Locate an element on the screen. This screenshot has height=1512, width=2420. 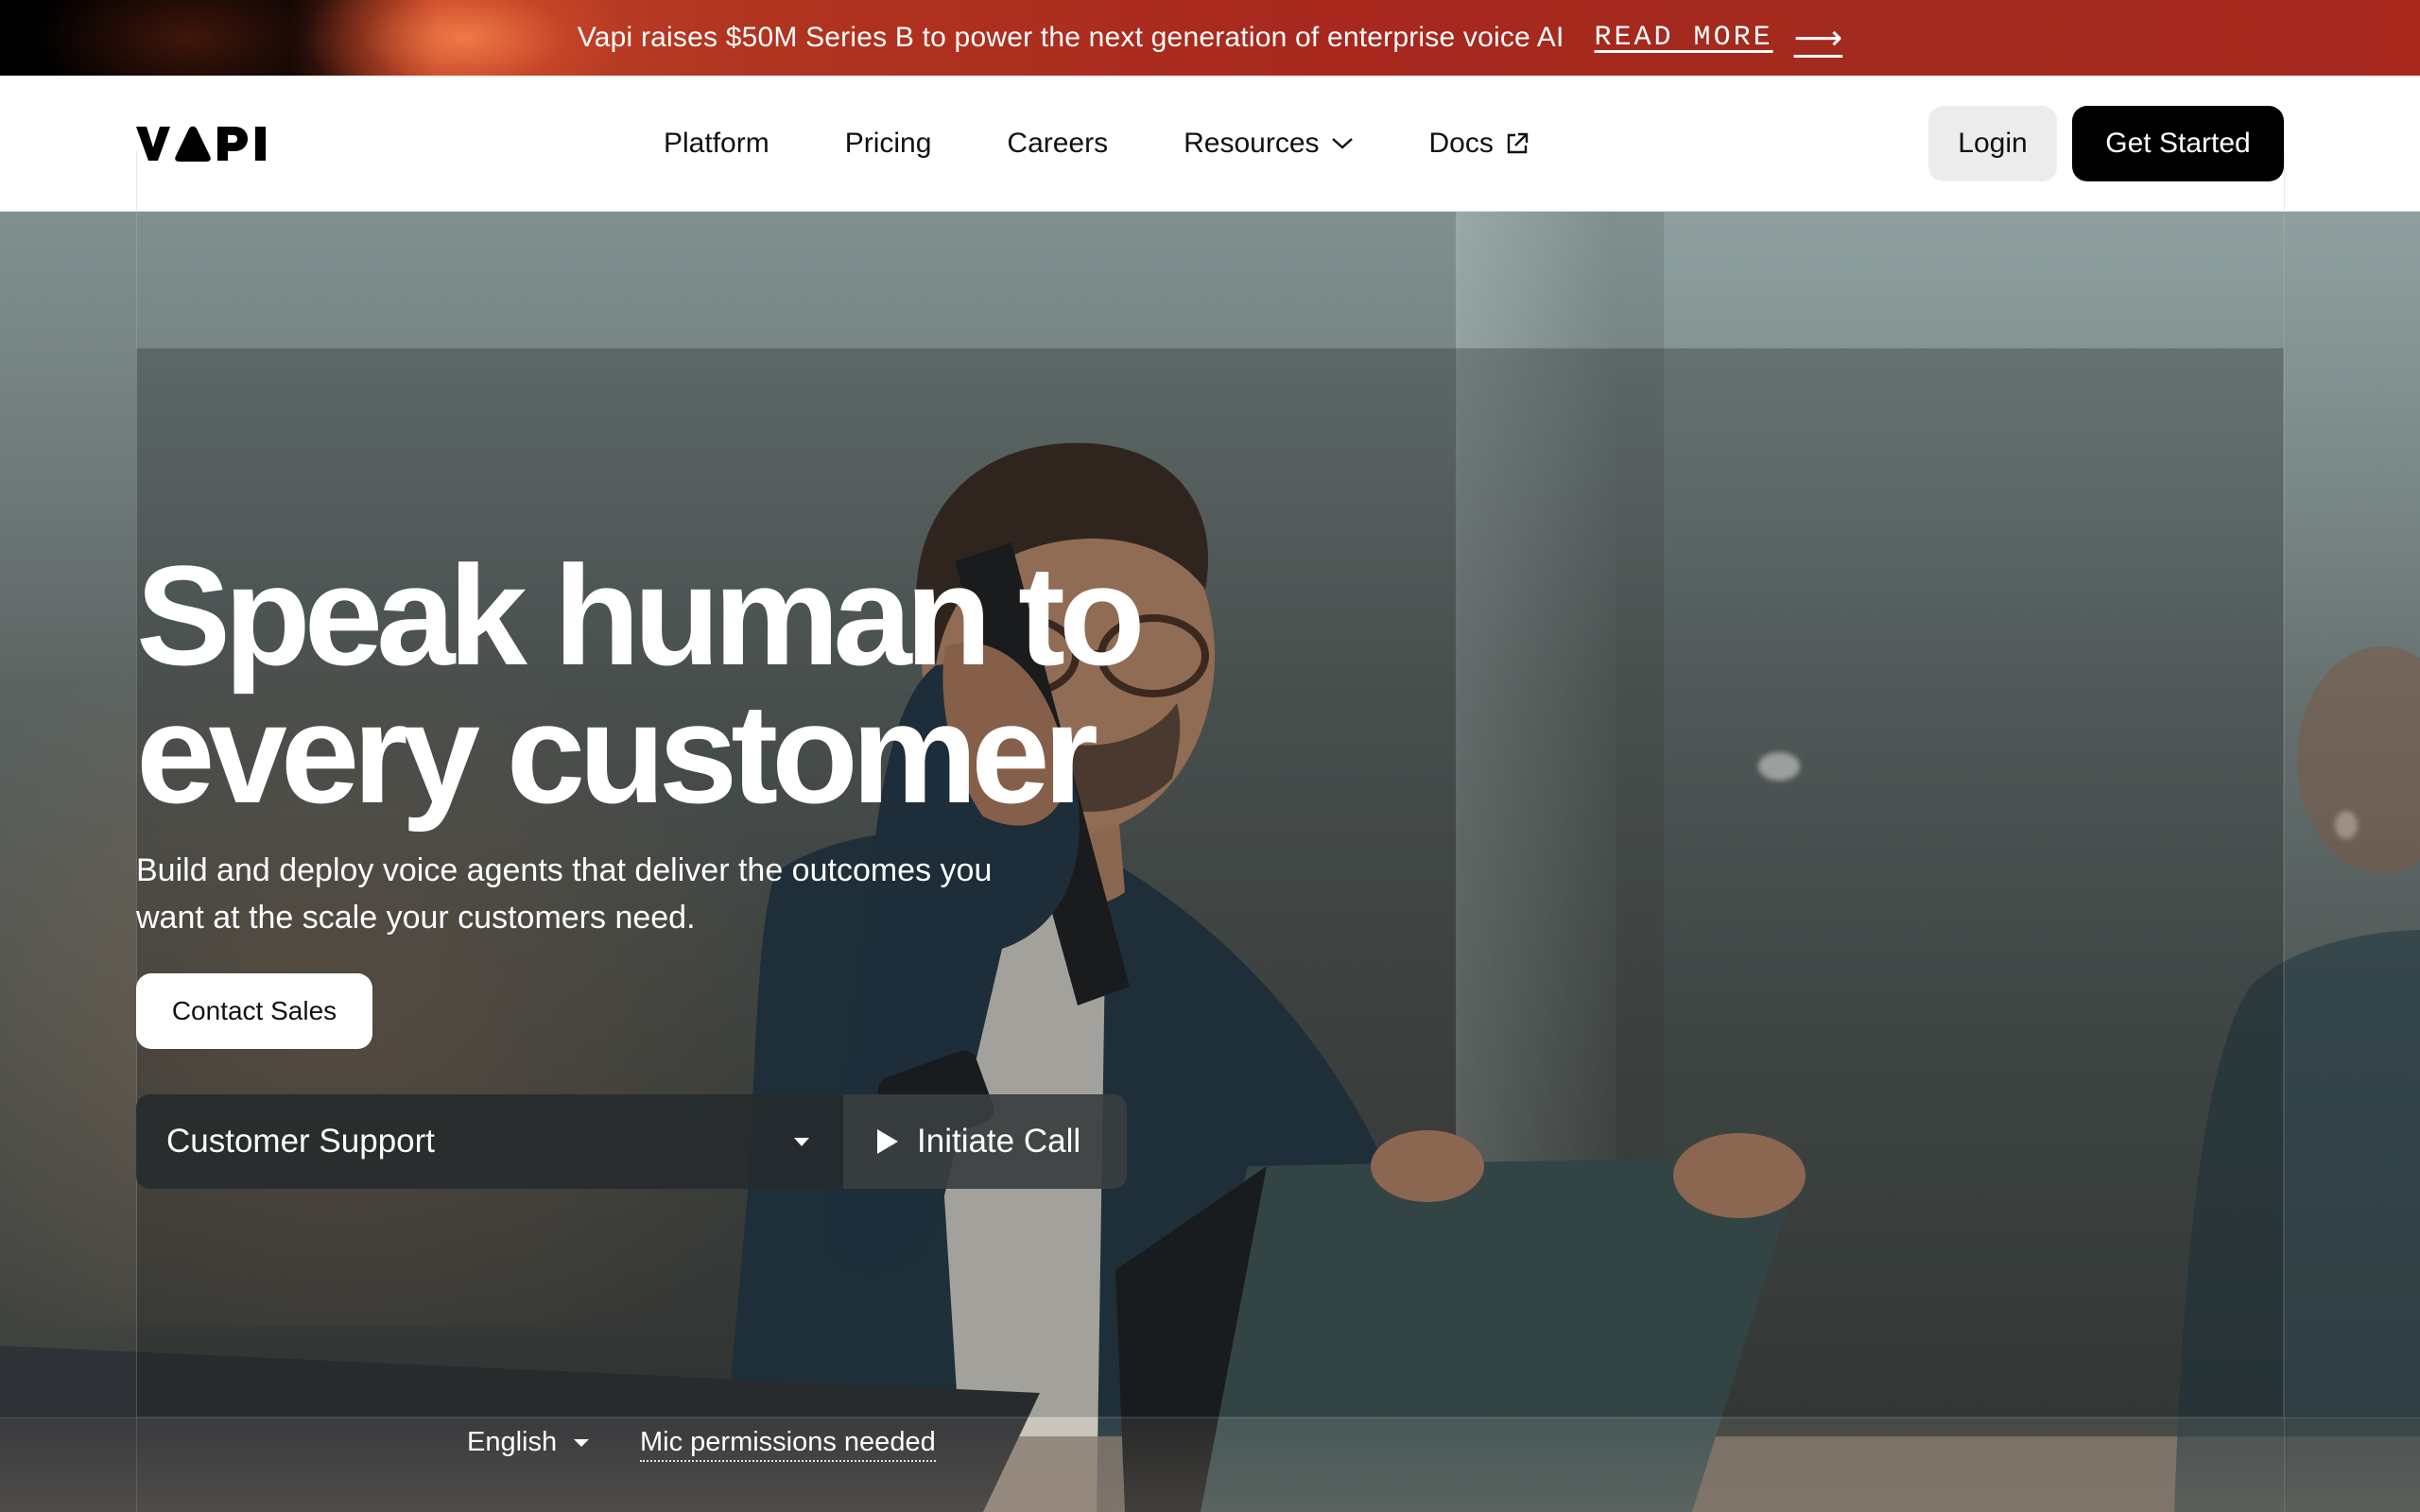
nav-link-pricing: Pricing is located at coordinates (888, 144).